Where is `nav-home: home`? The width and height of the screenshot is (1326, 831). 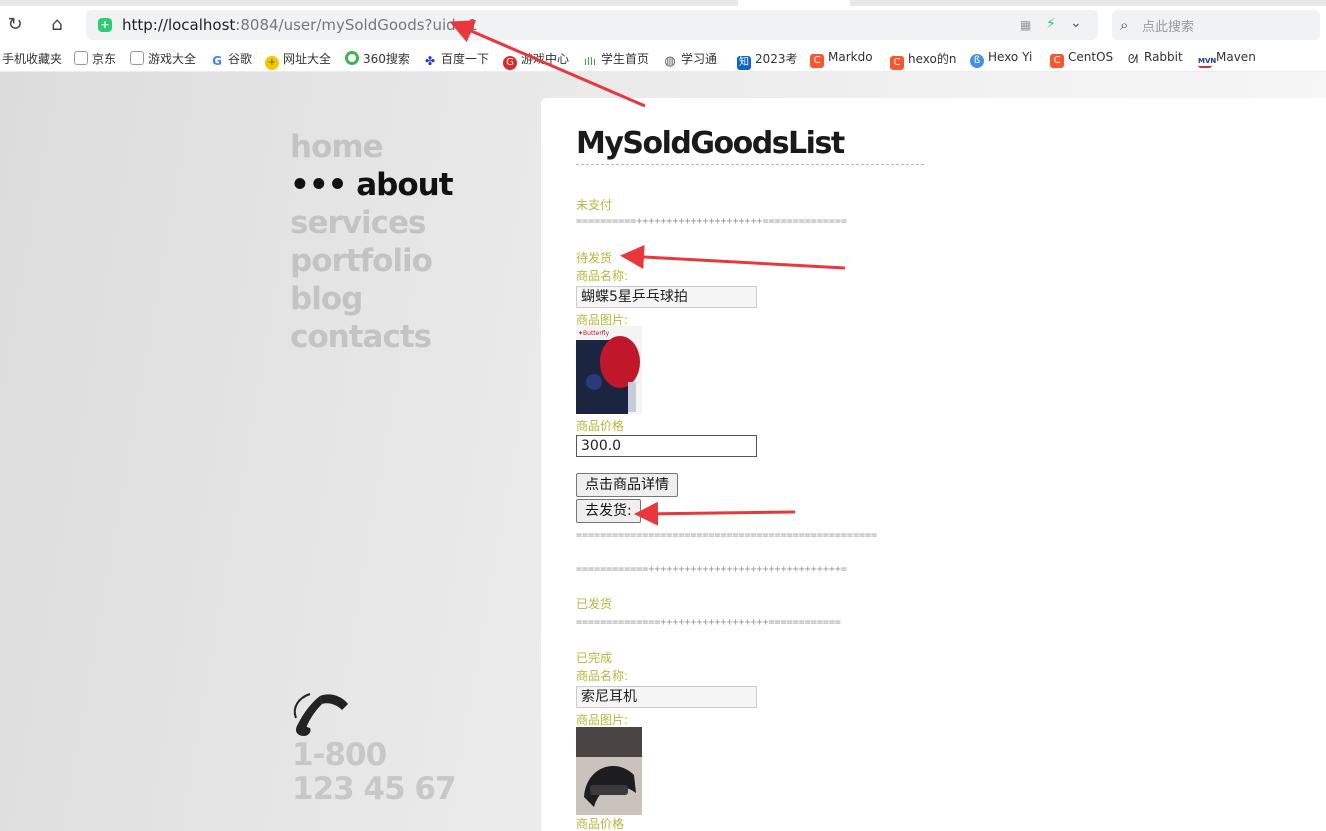
nav-home: home is located at coordinates (371, 147).